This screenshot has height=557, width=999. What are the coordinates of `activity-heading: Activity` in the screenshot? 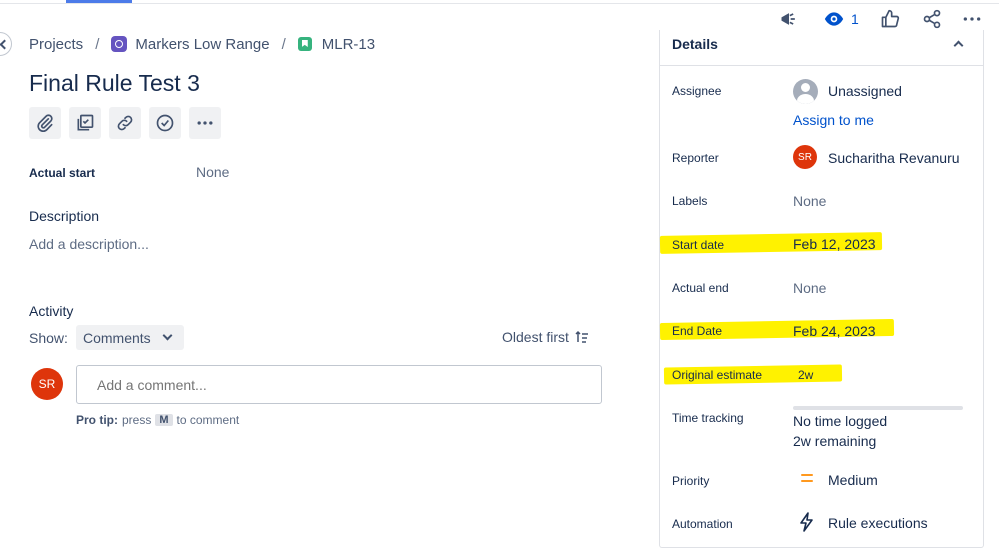 It's located at (51, 311).